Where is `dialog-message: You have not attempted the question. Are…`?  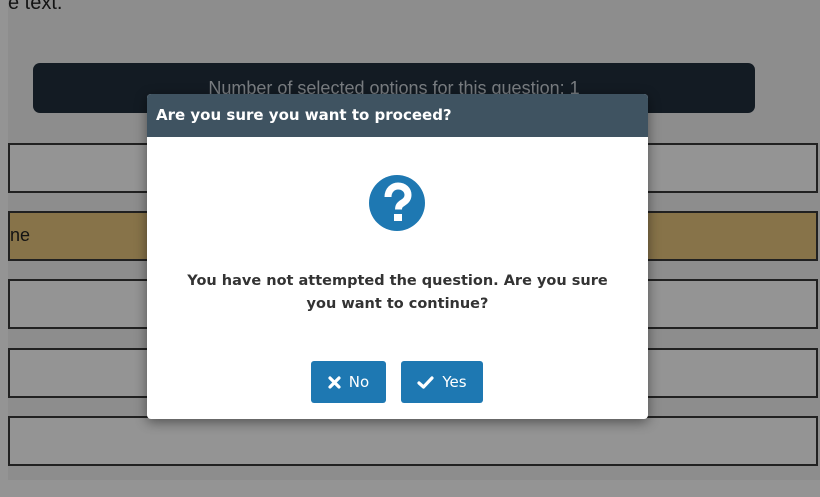 dialog-message: You have not attempted the question. Are… is located at coordinates (397, 292).